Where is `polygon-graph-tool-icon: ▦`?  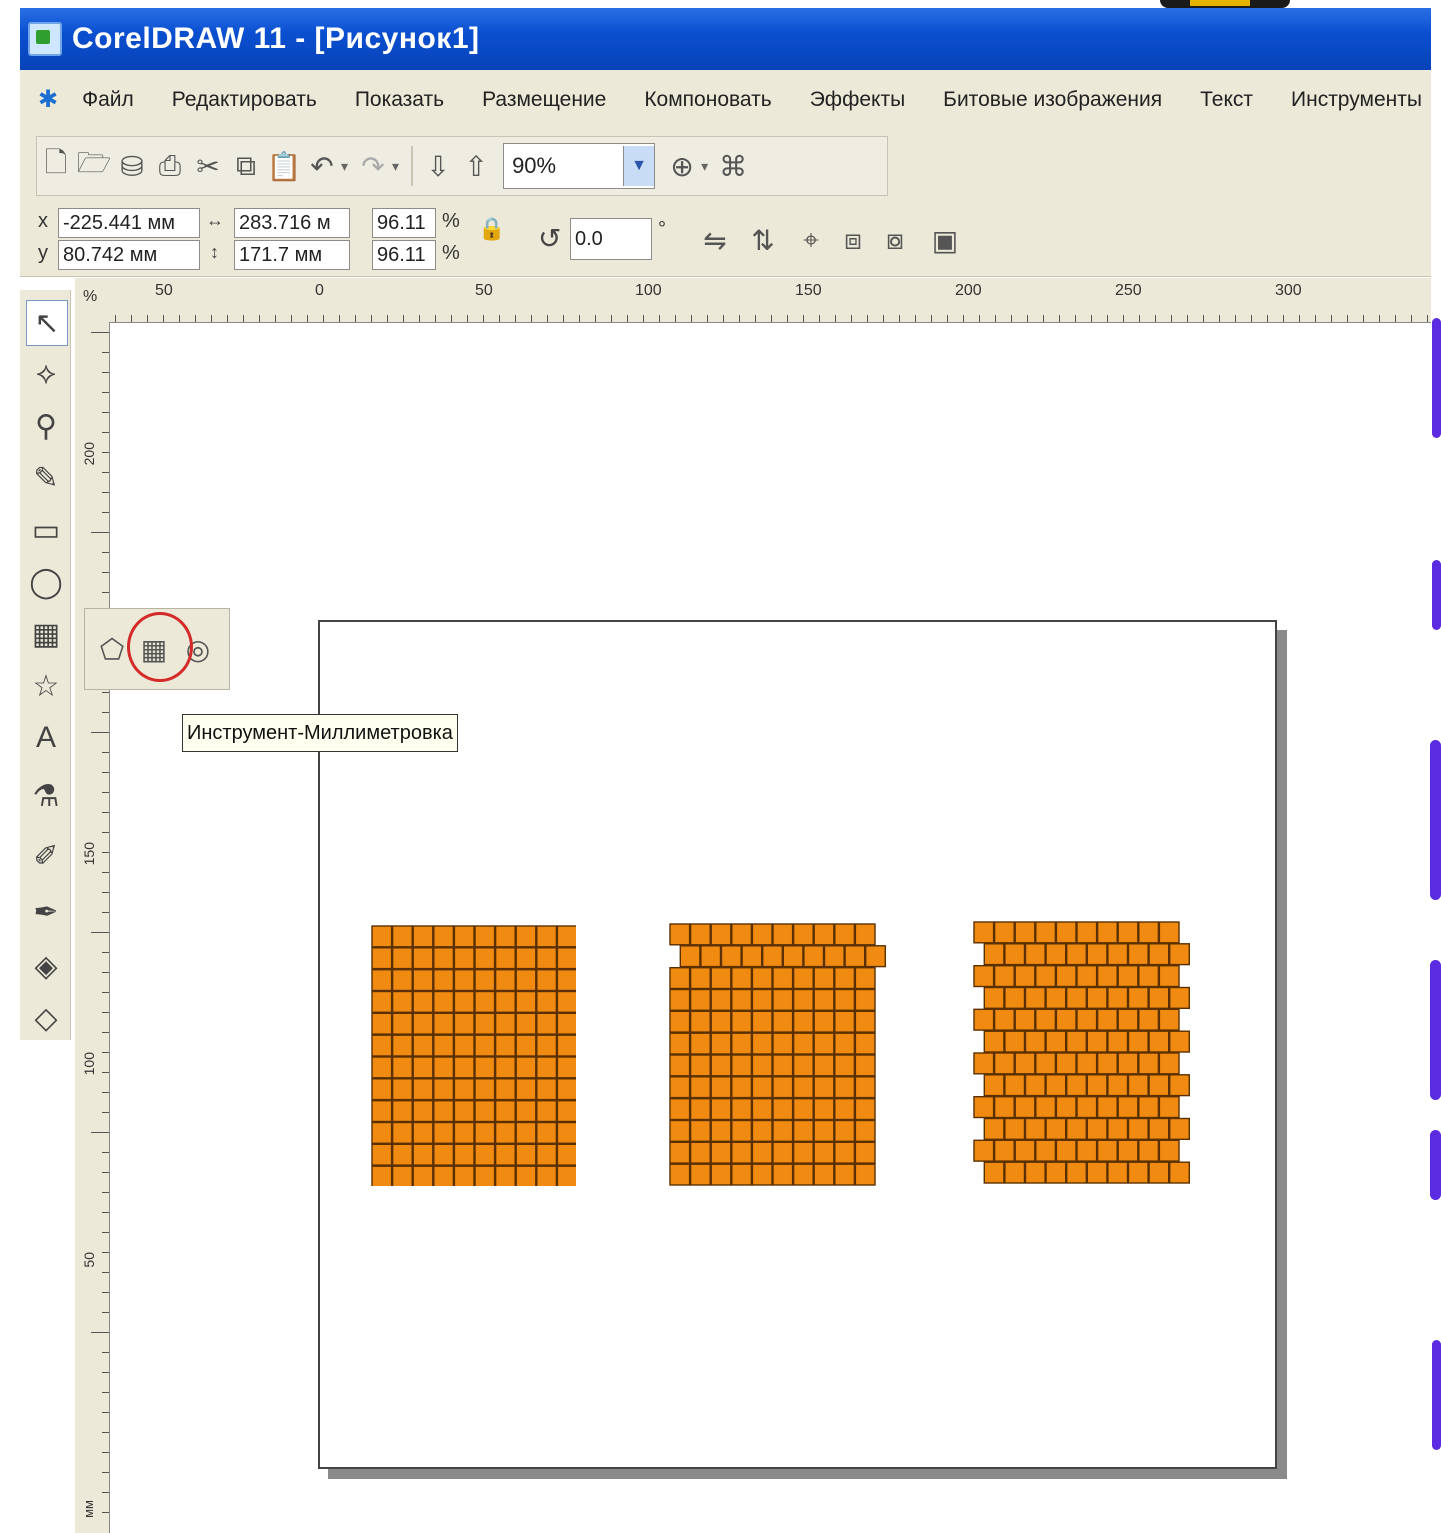
polygon-graph-tool-icon: ▦ is located at coordinates (46, 634).